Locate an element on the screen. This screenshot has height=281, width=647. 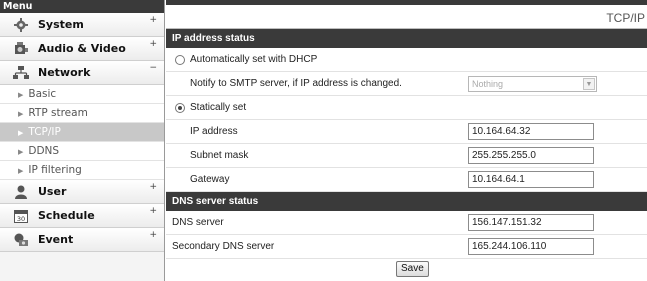
subnet-mask-row: Subnet mask 255.255.255.0 is located at coordinates (406, 156).